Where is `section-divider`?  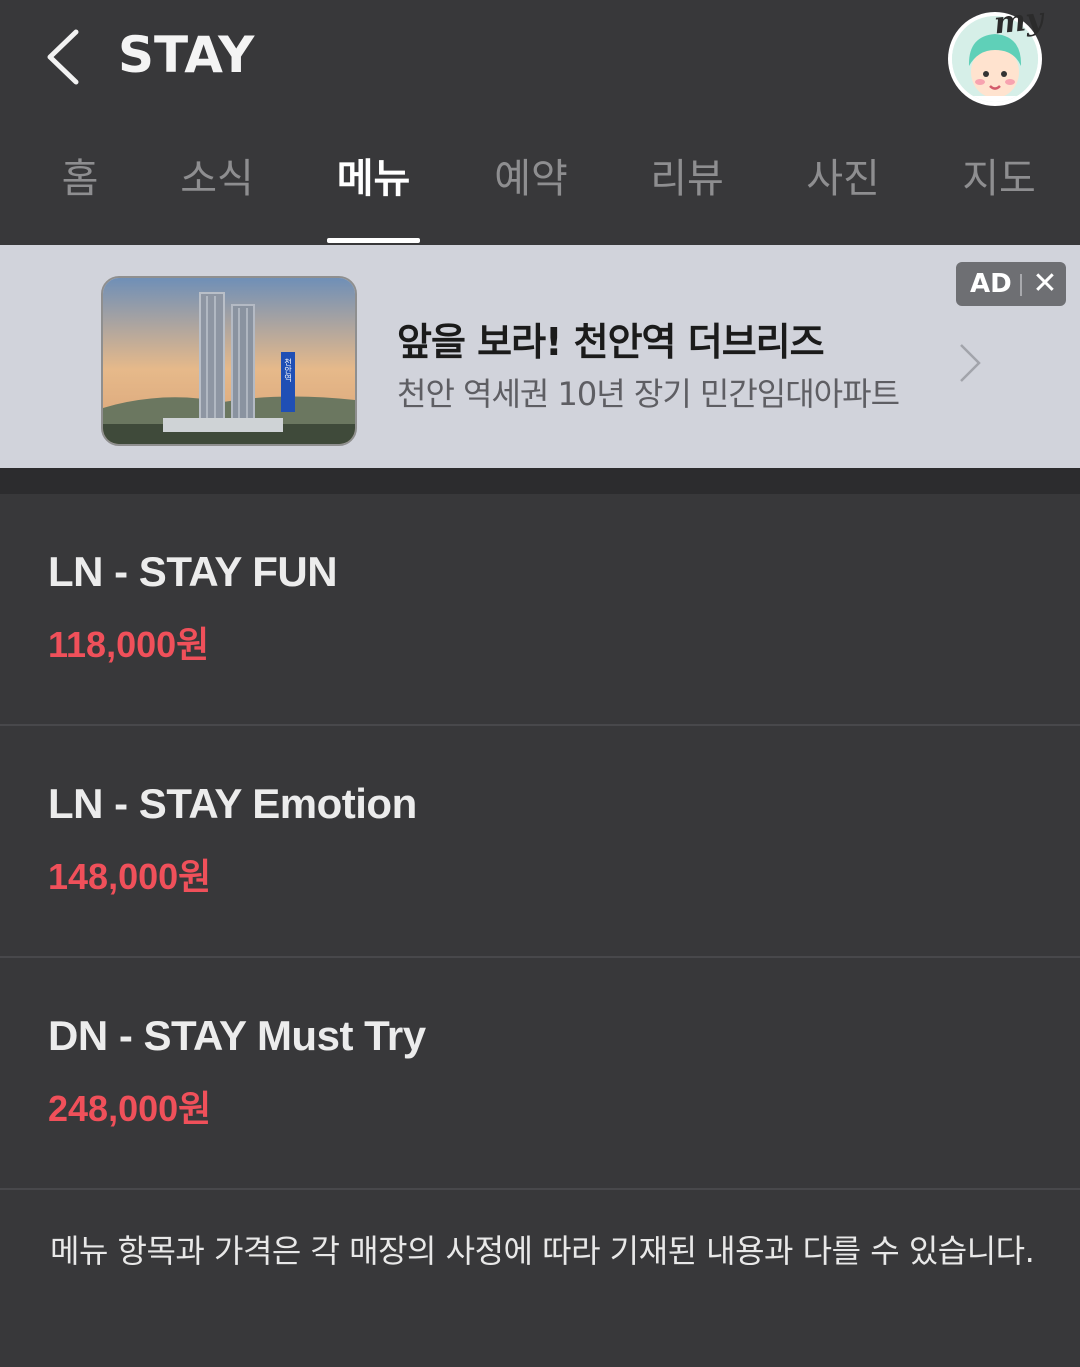 section-divider is located at coordinates (540, 481).